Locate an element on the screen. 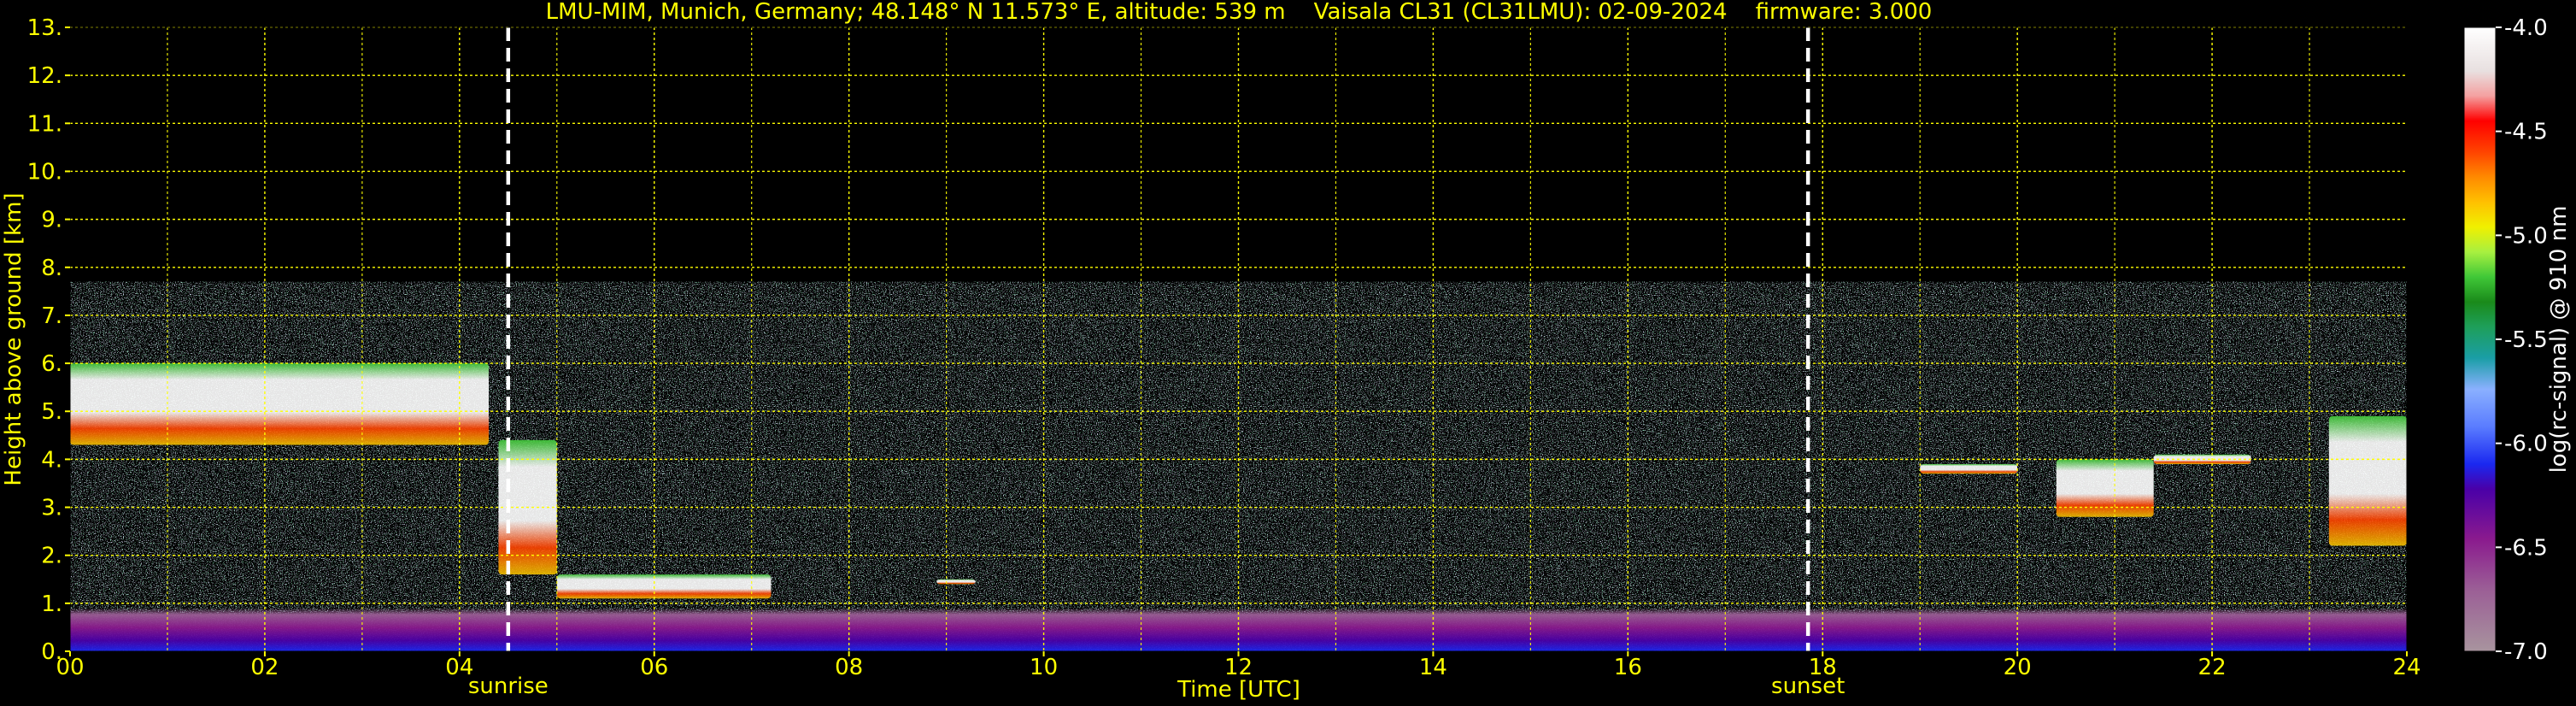  colorbar-tick-label: -6.5 is located at coordinates (2526, 548).